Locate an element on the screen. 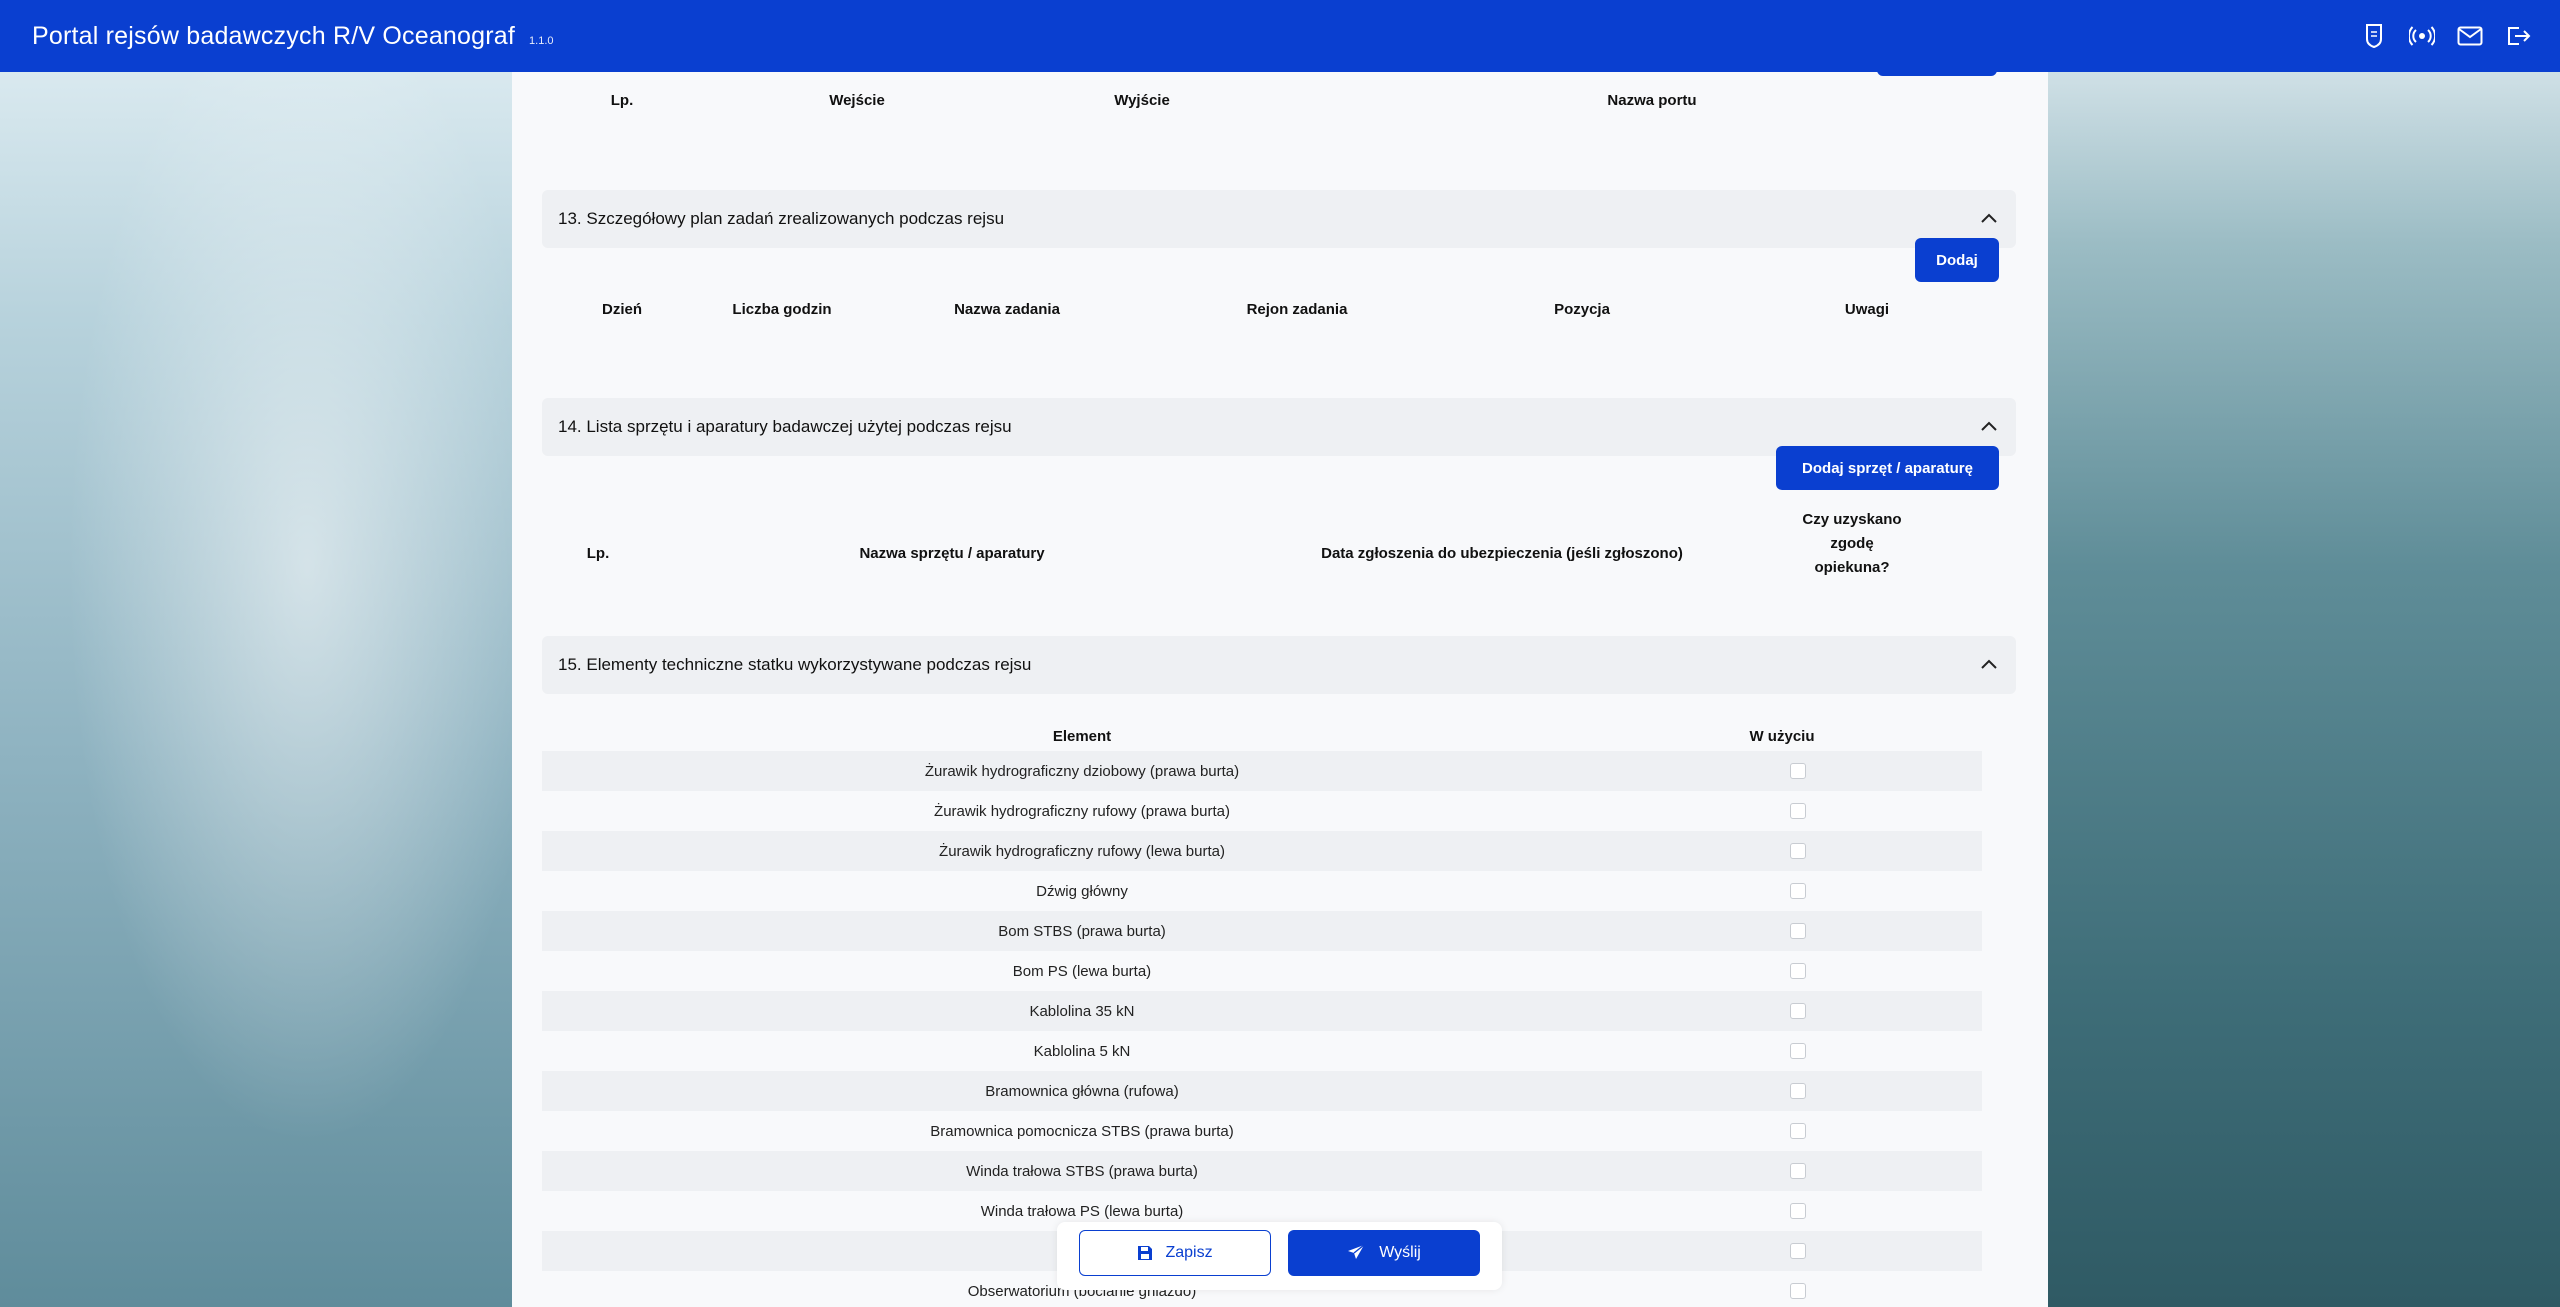 The height and width of the screenshot is (1307, 2560). s13-col-task-region: Rejon zadania is located at coordinates (1297, 309).